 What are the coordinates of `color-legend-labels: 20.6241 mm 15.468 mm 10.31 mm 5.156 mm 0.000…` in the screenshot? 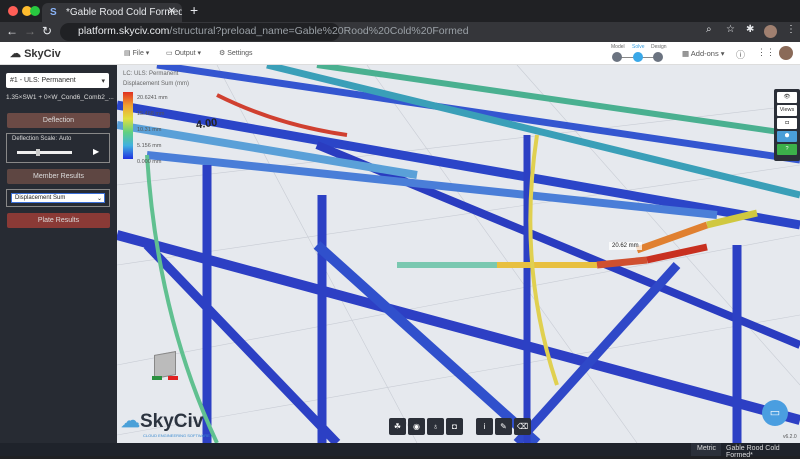 It's located at (152, 130).